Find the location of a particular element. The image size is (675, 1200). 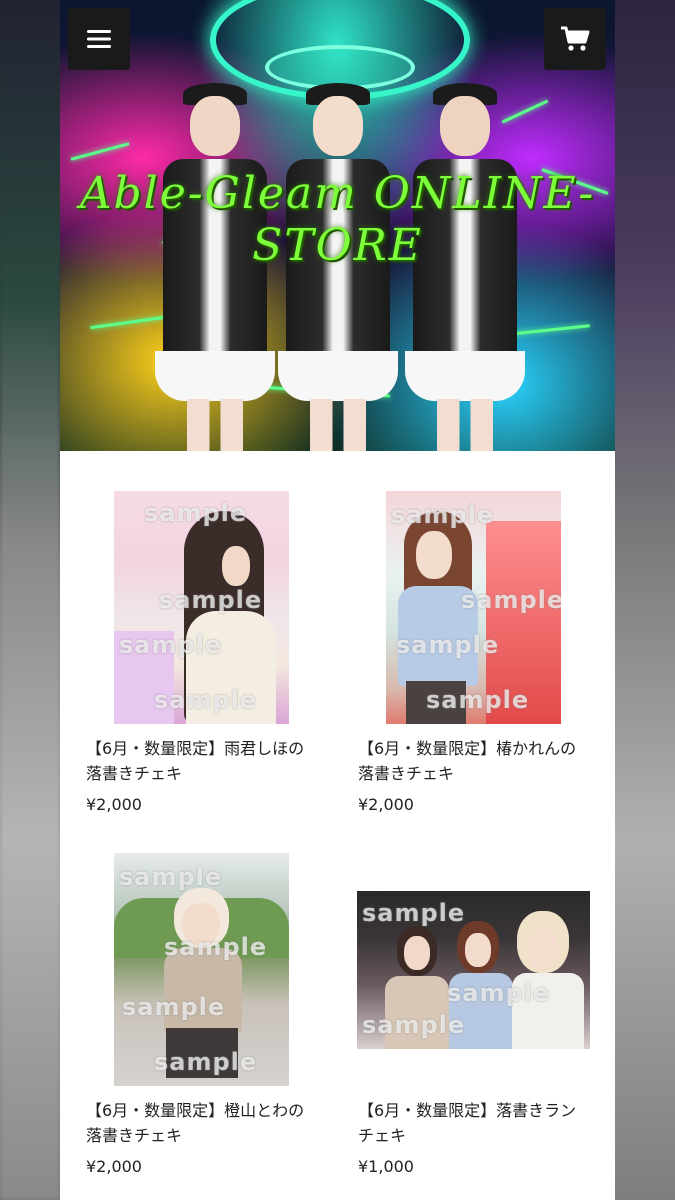

product-title: 【6月・数量限定】雨君しほの 落書きチェキ is located at coordinates (206, 761).